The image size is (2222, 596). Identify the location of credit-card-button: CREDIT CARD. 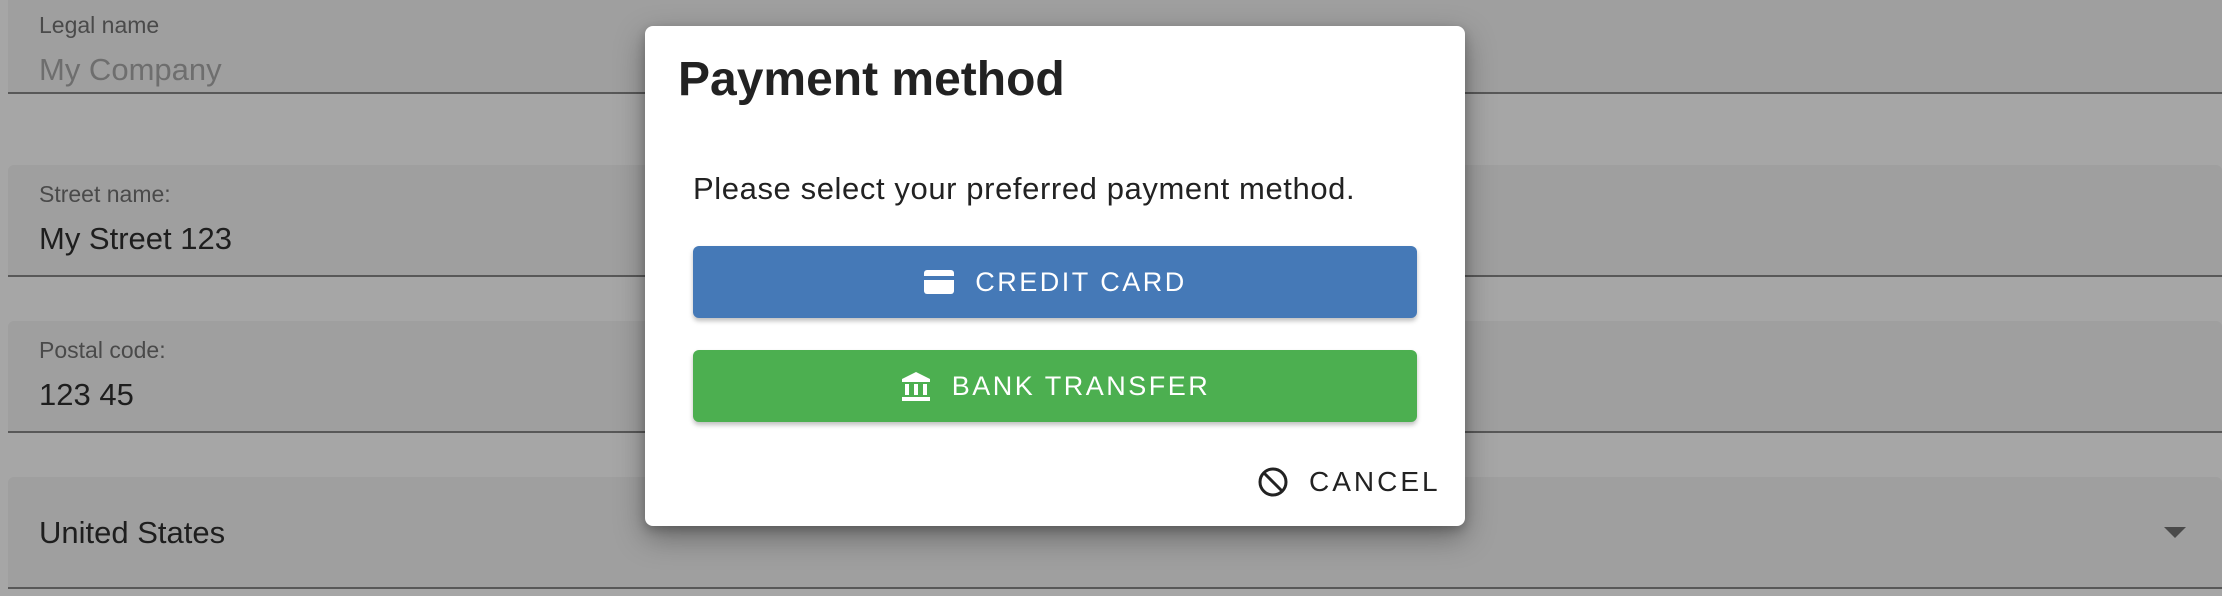
(1055, 282).